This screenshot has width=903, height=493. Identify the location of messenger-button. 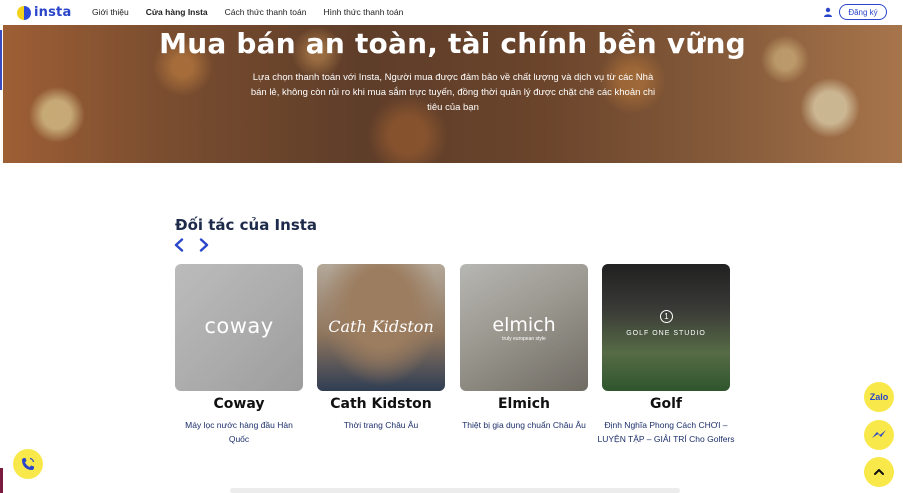
(879, 435).